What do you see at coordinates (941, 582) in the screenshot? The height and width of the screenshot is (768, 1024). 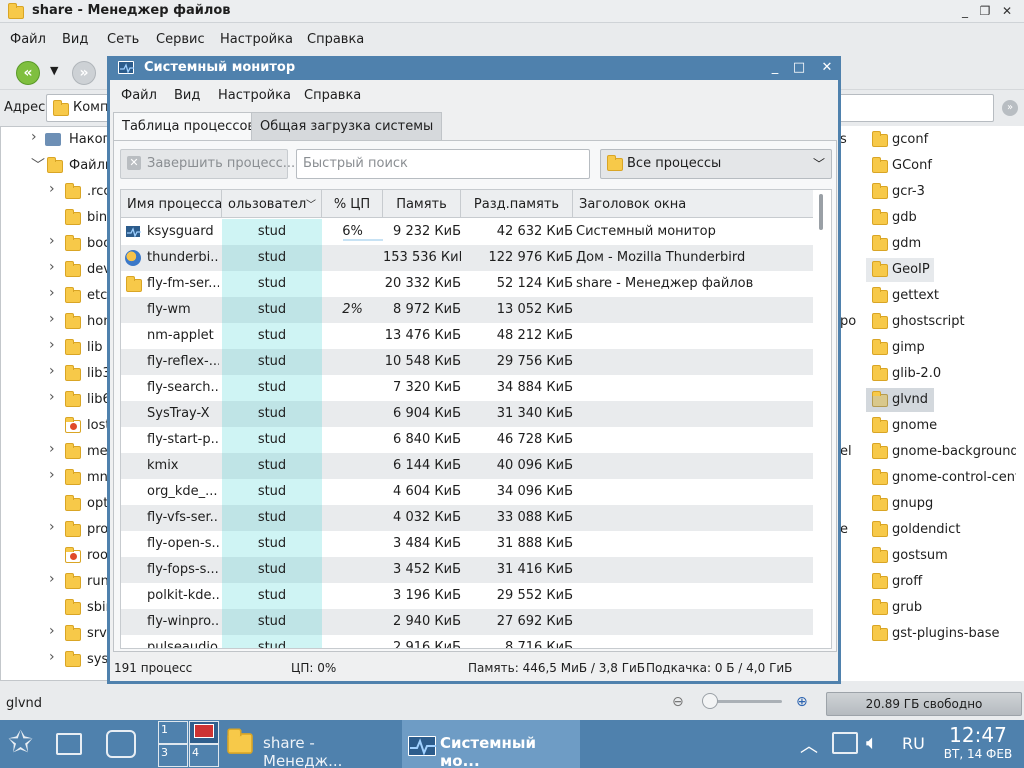 I see `folder-item: groff` at bounding box center [941, 582].